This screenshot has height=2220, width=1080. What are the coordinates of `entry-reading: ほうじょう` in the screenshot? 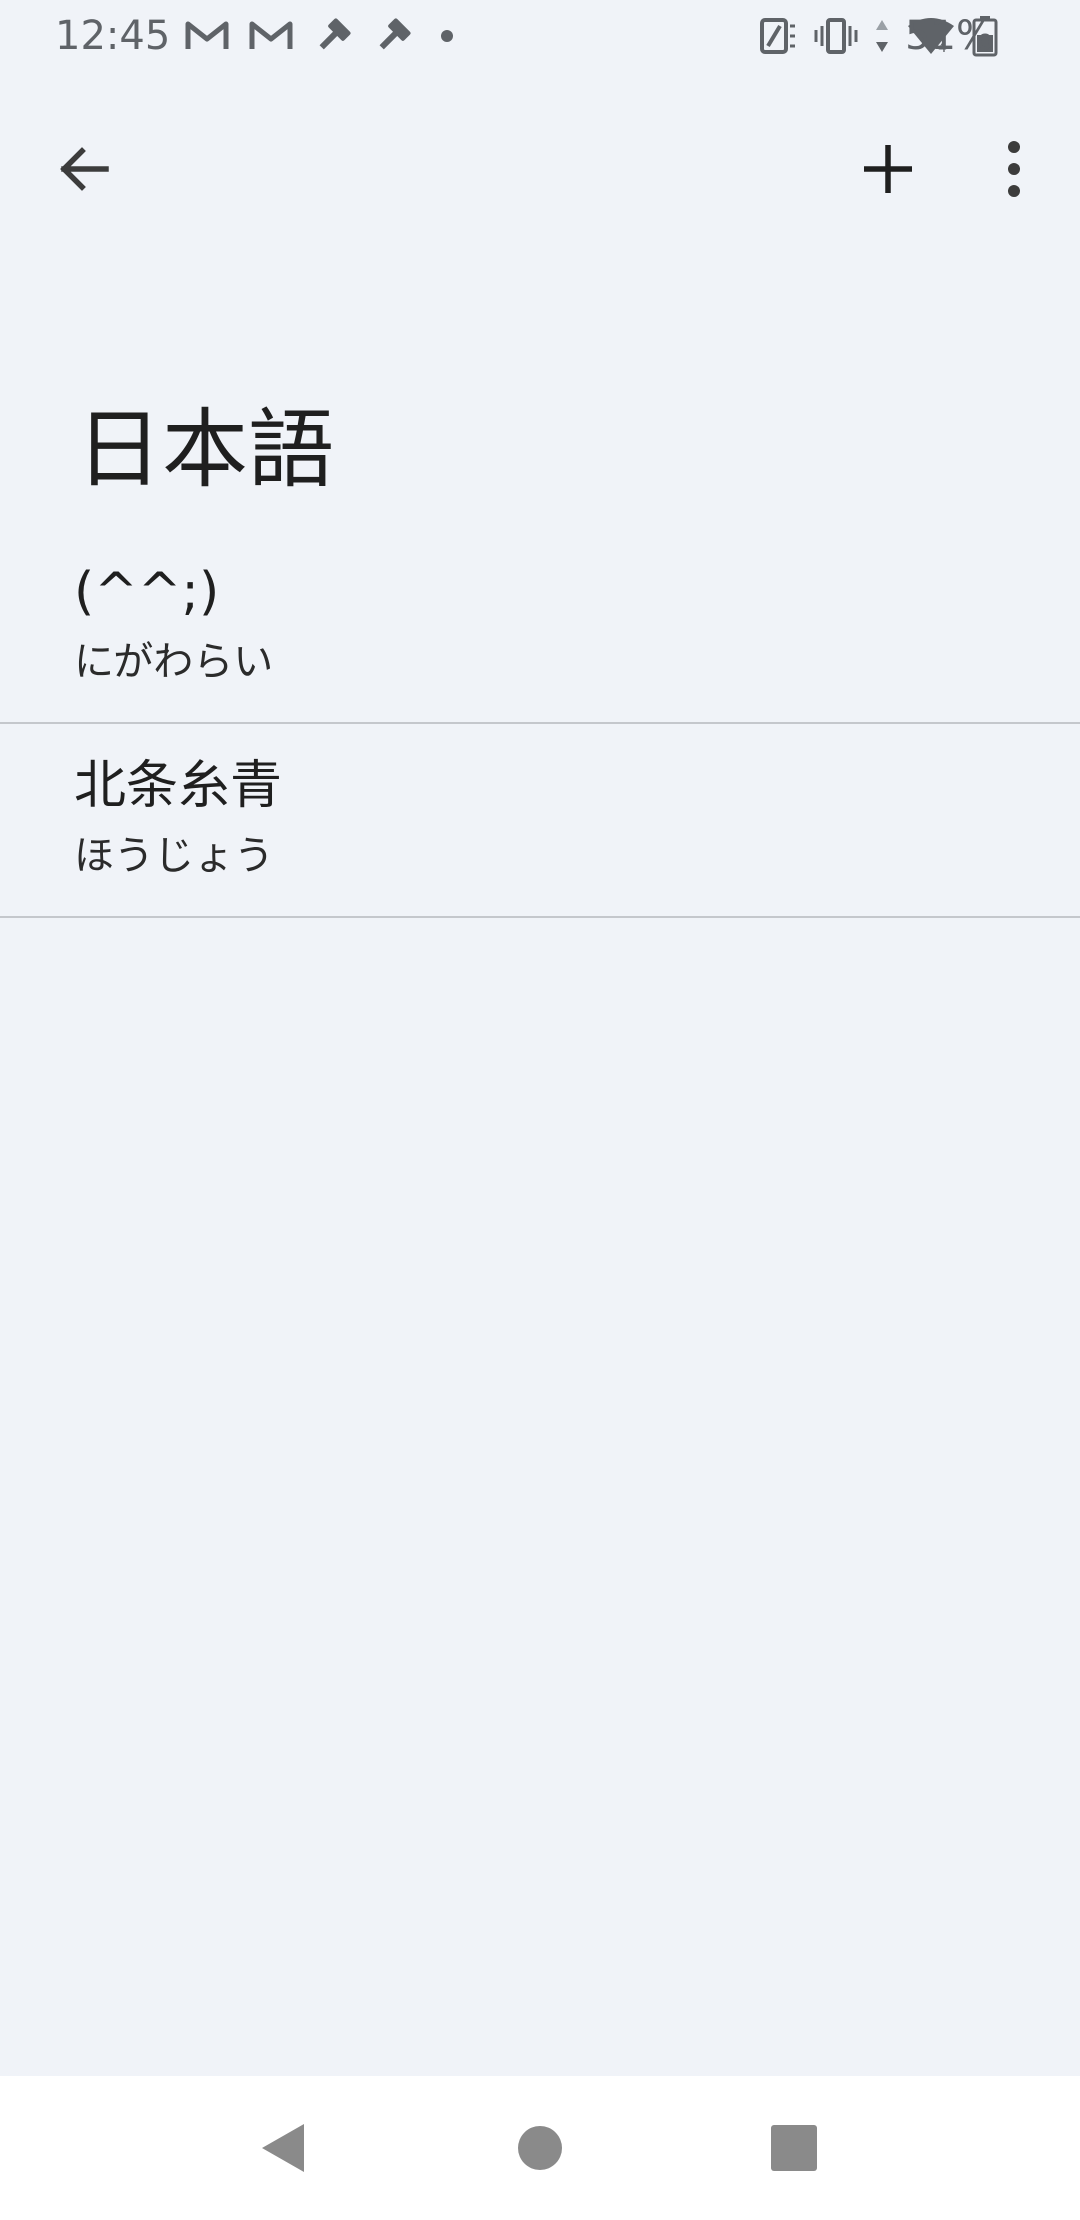 It's located at (174, 856).